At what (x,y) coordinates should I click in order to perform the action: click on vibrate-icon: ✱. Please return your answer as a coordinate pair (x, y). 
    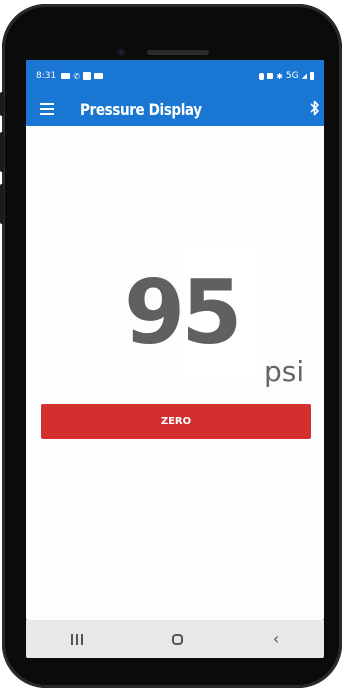
    Looking at the image, I should click on (279, 76).